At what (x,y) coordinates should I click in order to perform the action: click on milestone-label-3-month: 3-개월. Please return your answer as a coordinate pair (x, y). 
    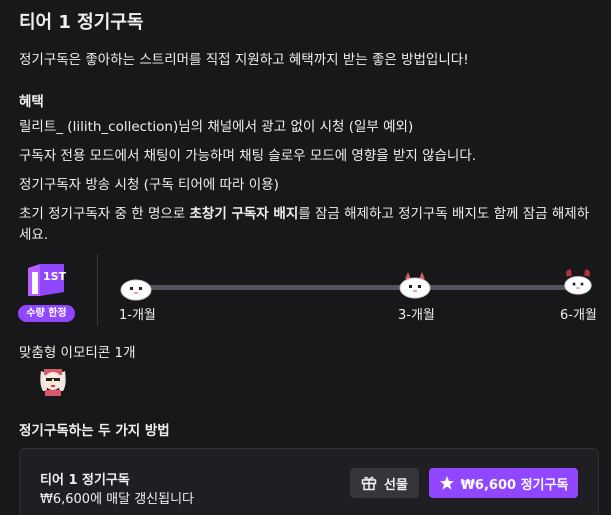
    Looking at the image, I should click on (416, 315).